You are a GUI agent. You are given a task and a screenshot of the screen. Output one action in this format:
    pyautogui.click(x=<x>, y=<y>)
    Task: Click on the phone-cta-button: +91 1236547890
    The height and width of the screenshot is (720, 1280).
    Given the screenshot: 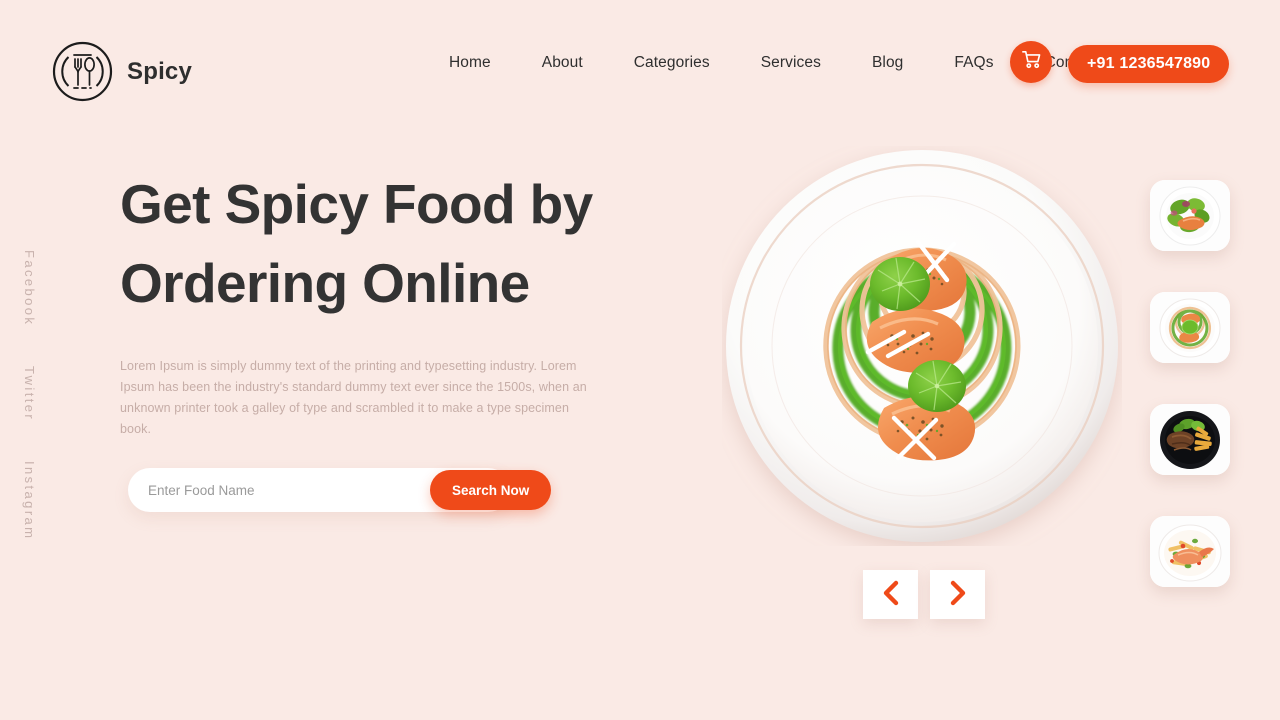 What is the action you would take?
    pyautogui.click(x=1149, y=64)
    